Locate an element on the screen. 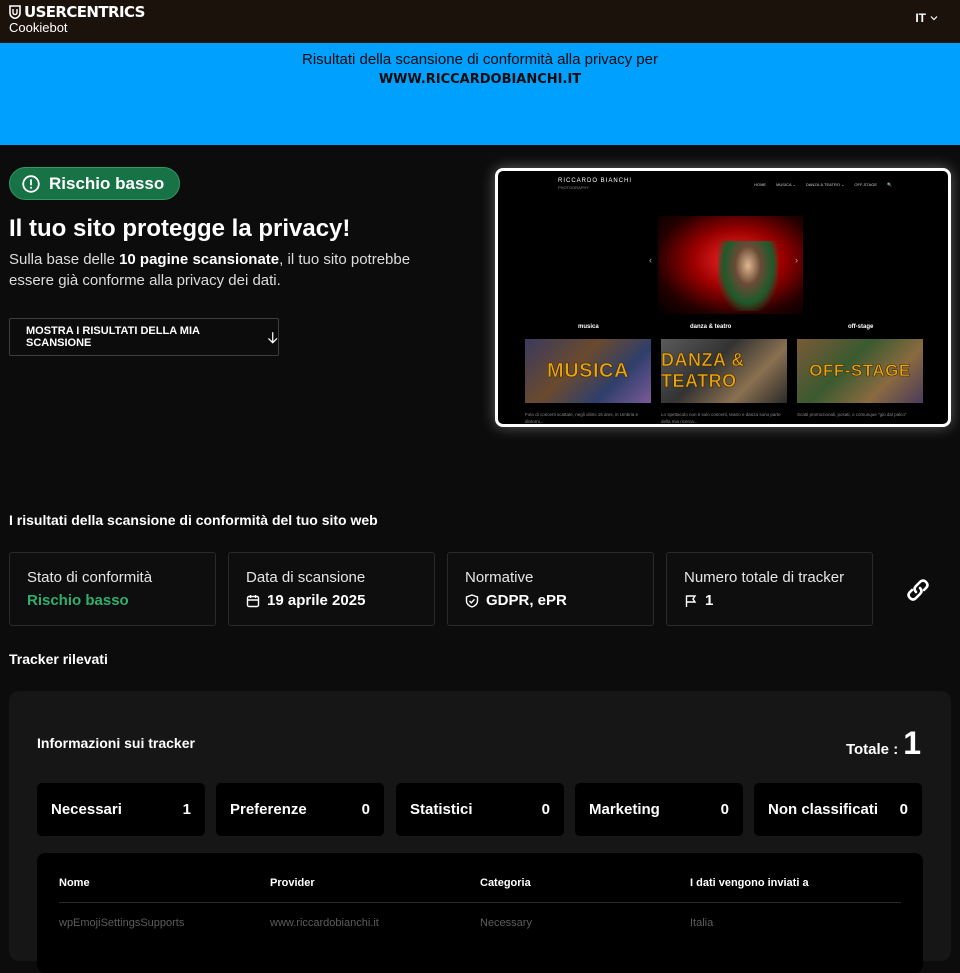 This screenshot has height=973, width=960. alert-circle-icon is located at coordinates (31, 183).